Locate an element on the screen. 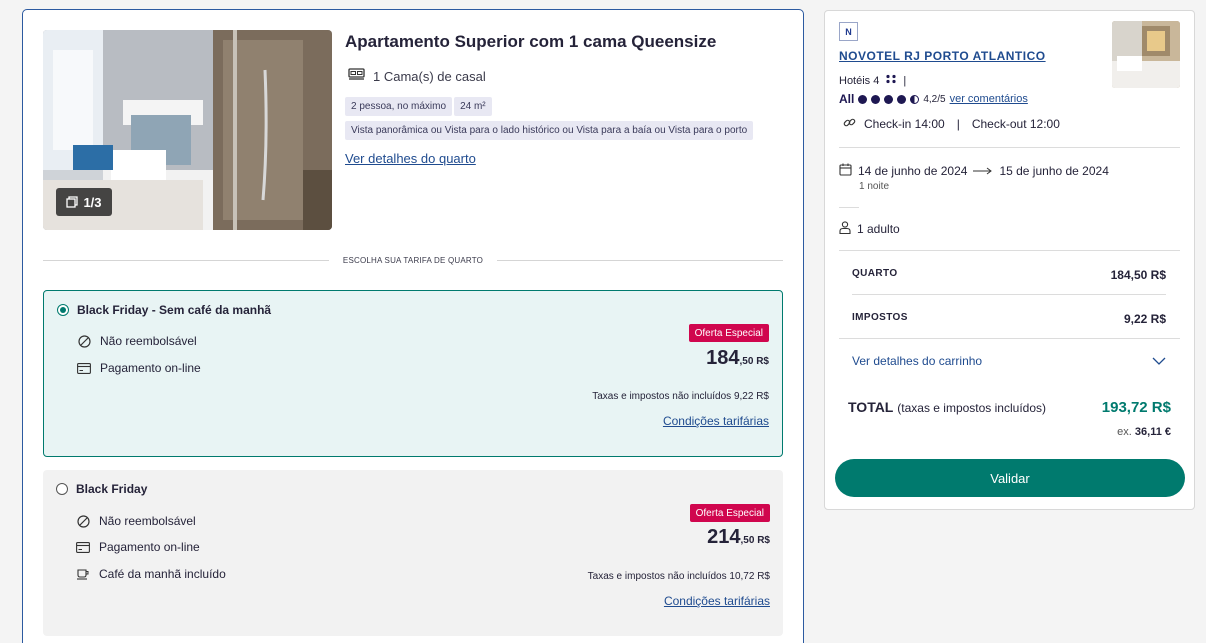 The height and width of the screenshot is (643, 1206). stay-dates: 14 de junho de 2024 15 de junho de 2024 is located at coordinates (974, 171).